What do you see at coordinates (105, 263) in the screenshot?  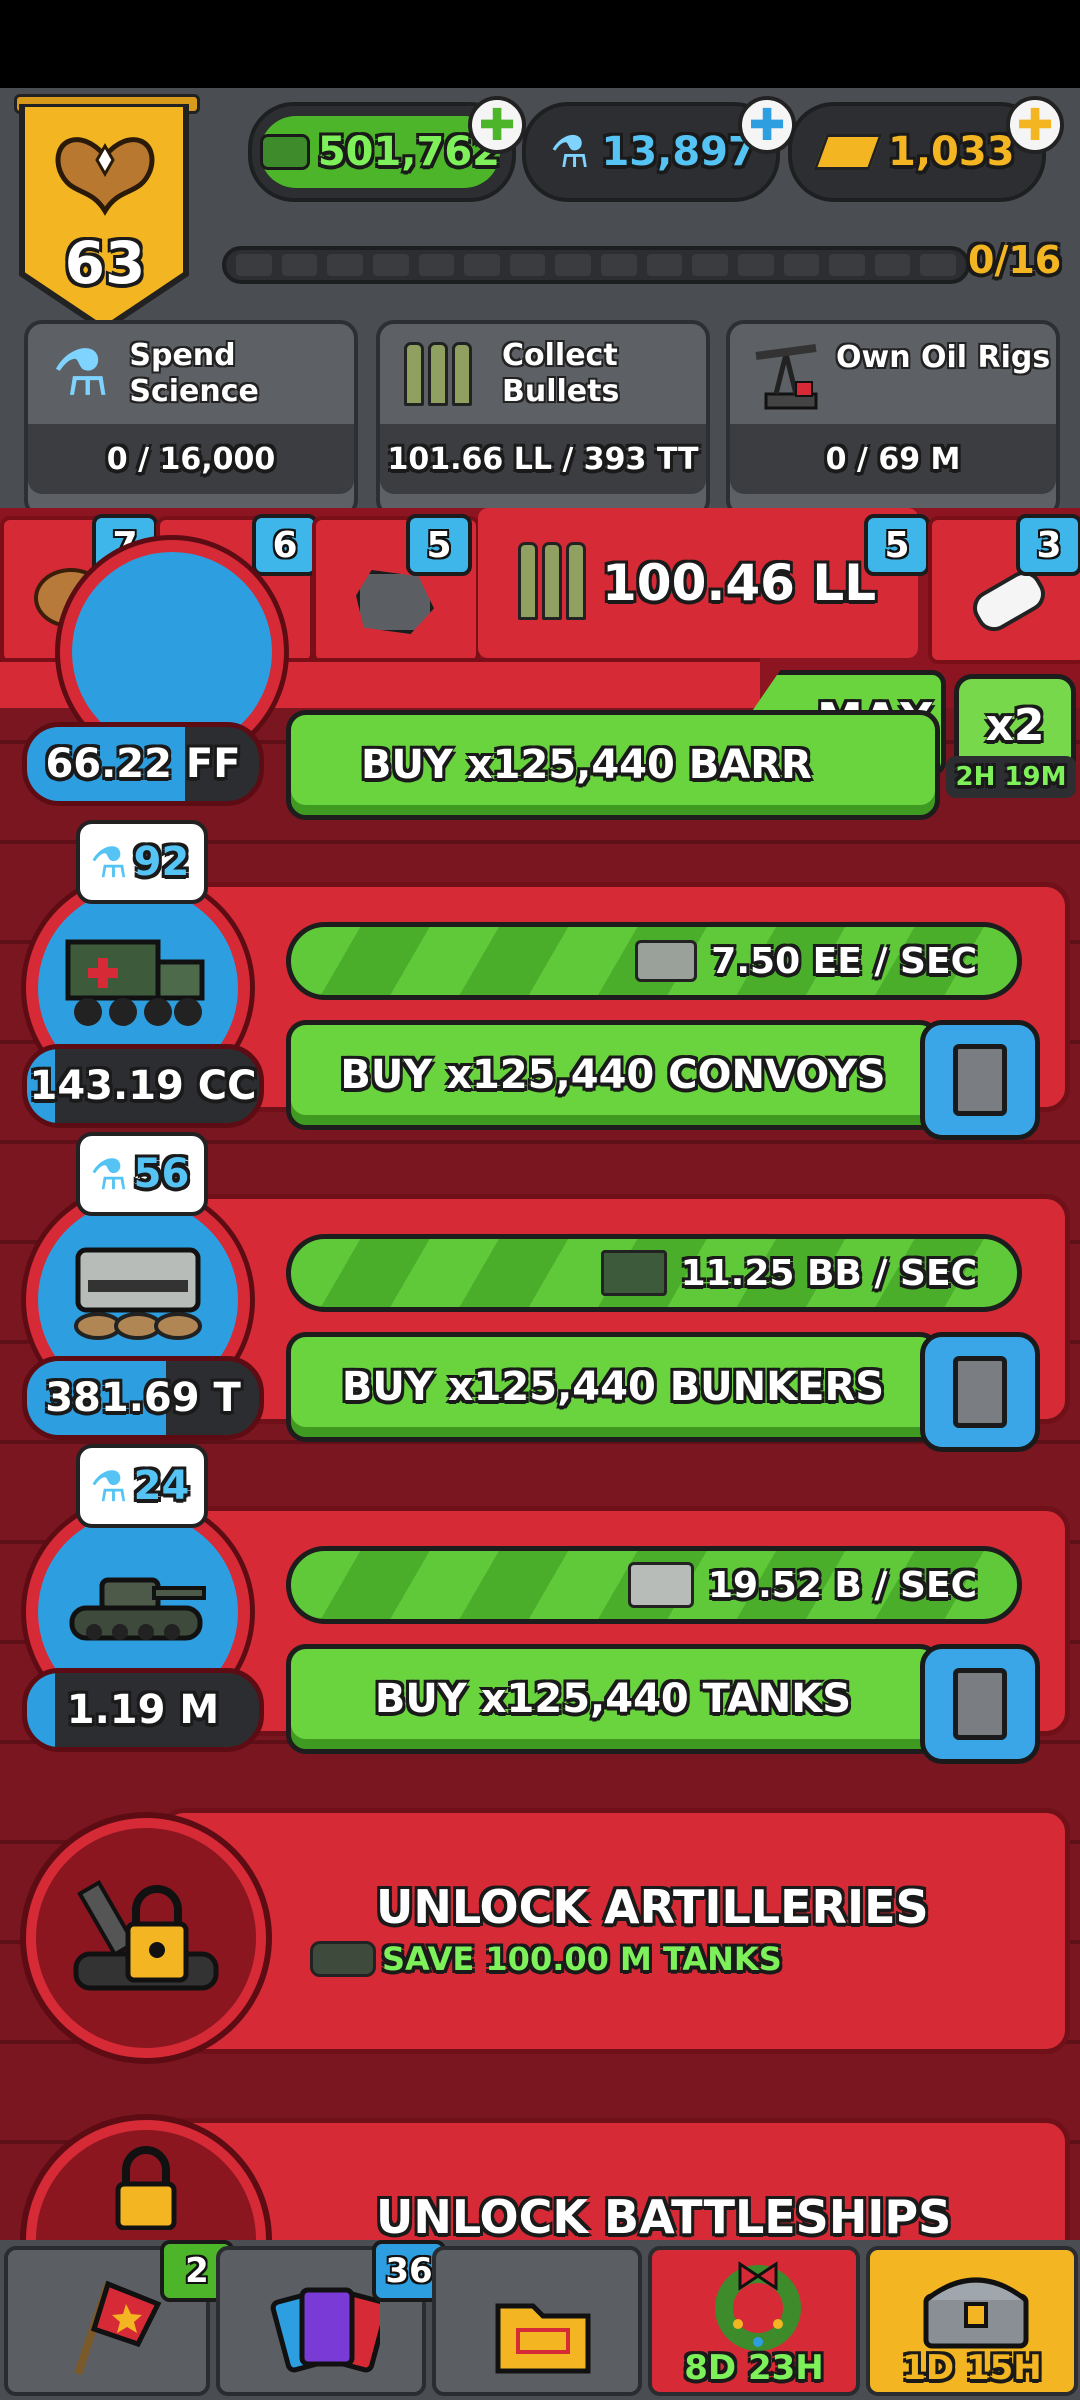 I see `level-number: 63` at bounding box center [105, 263].